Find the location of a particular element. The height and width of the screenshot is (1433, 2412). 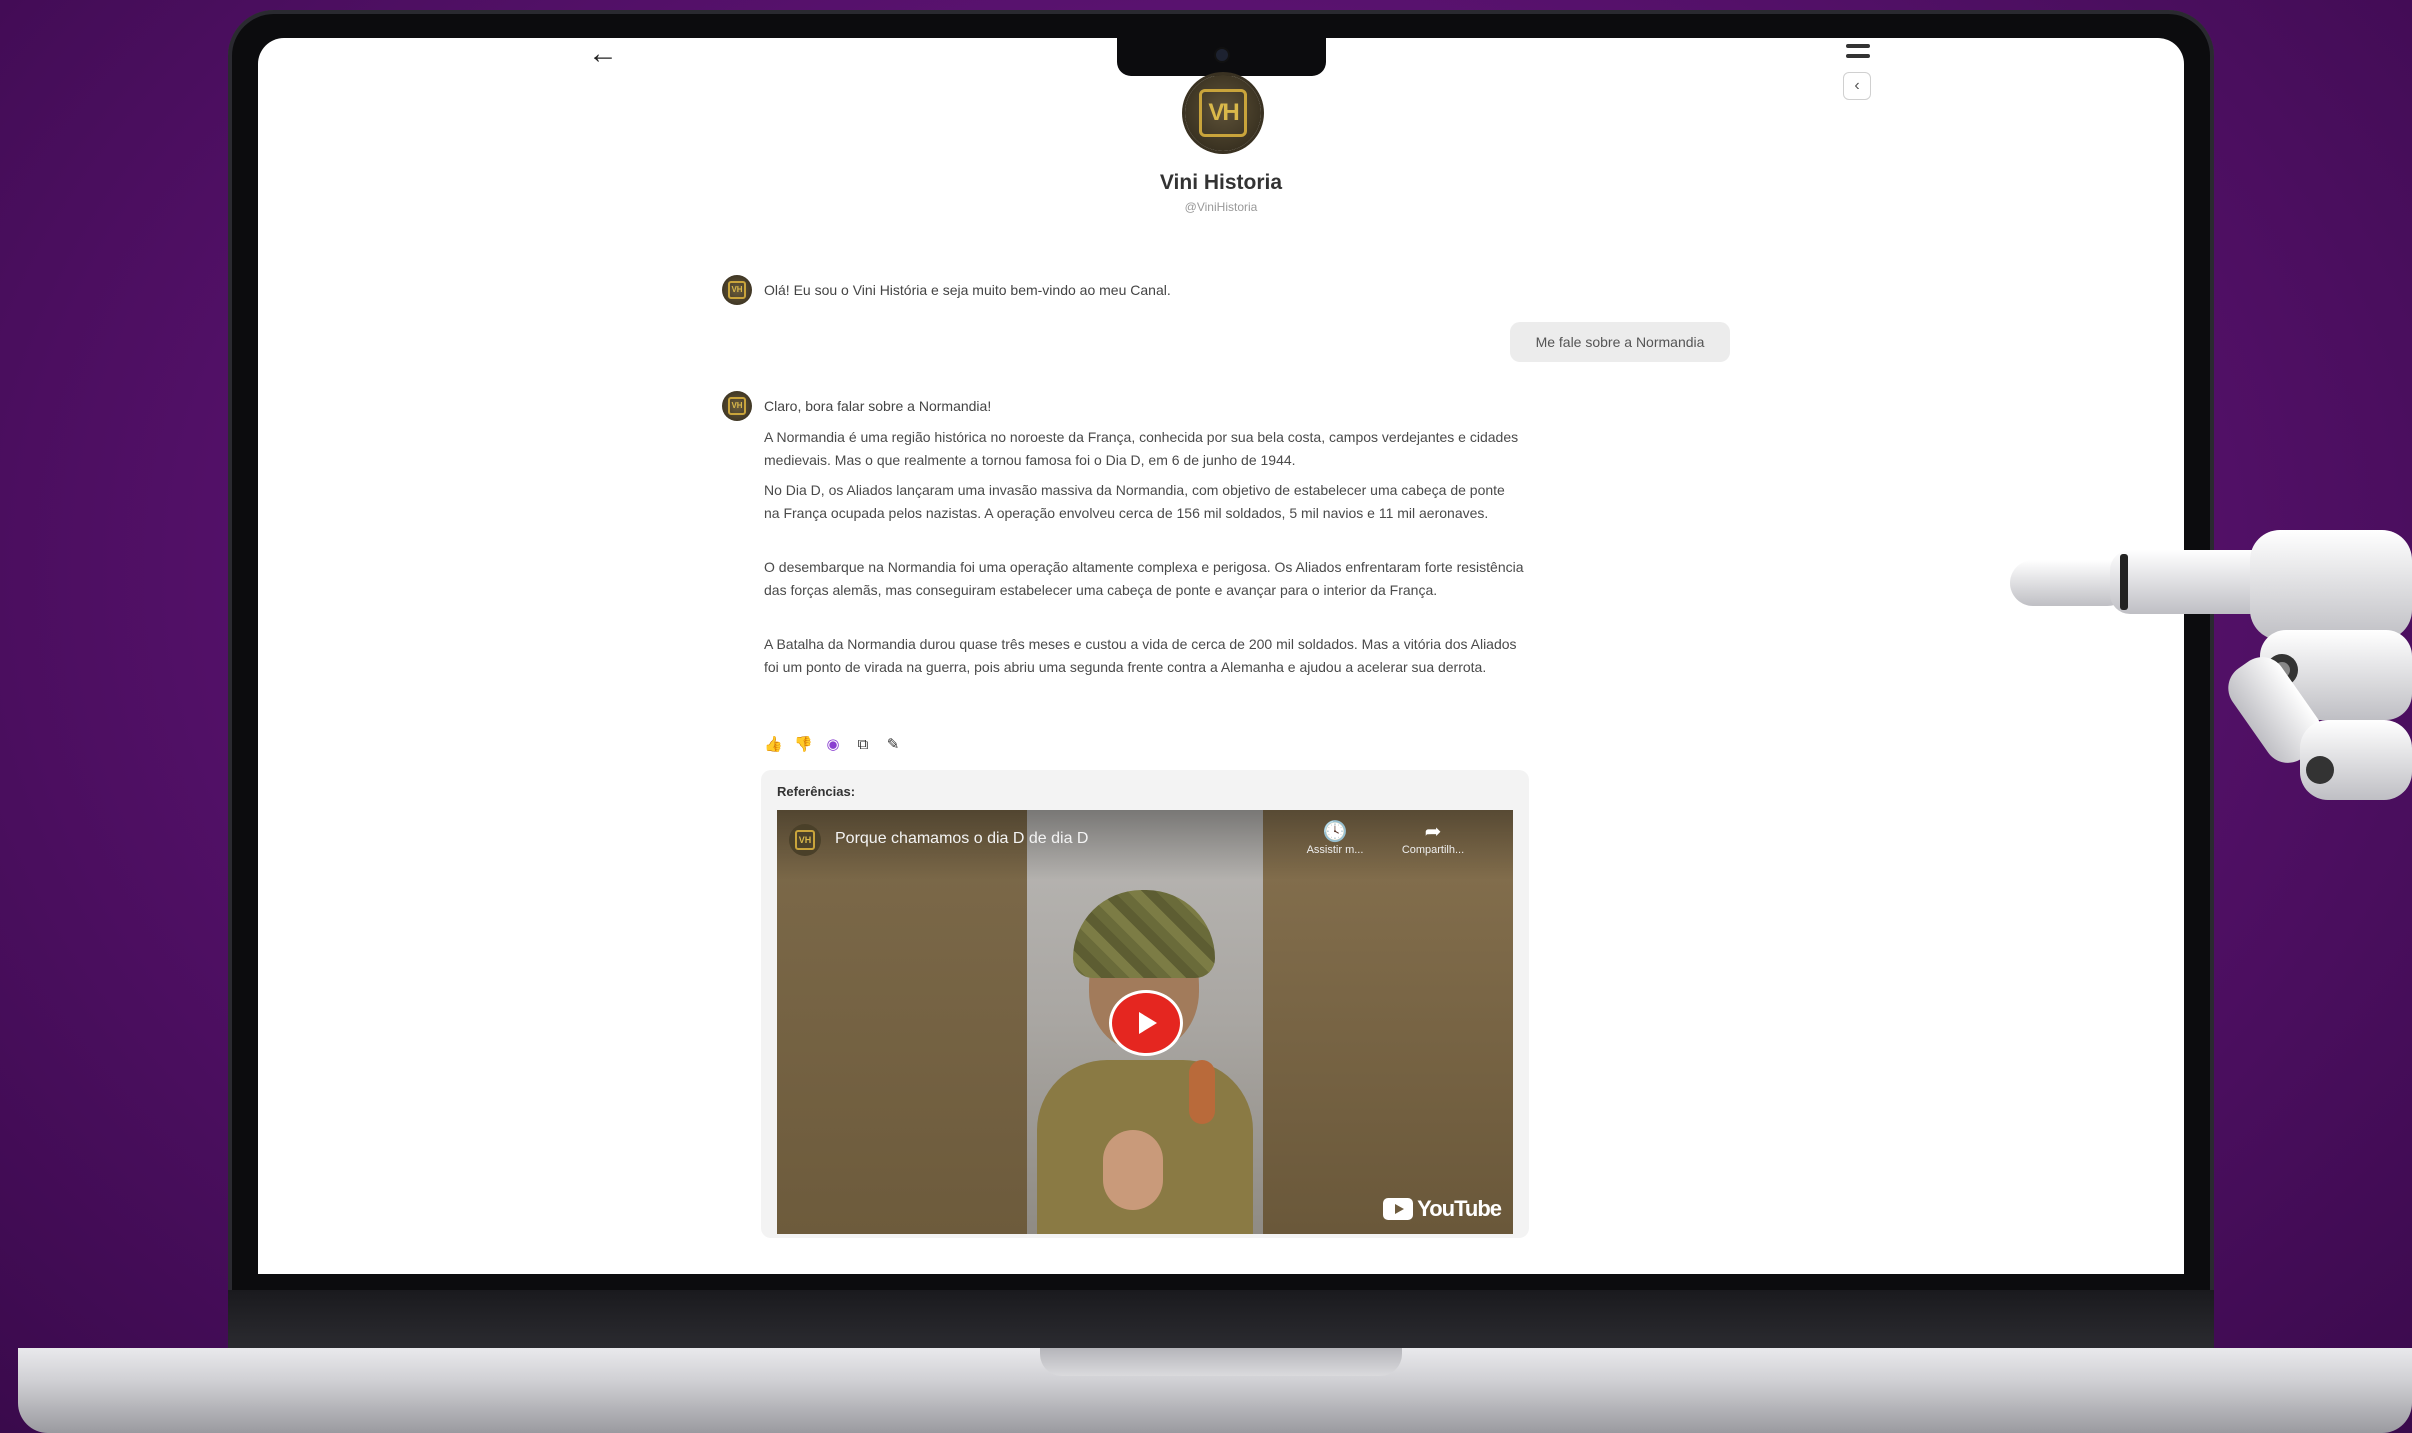

chevron-left-icon: ‹ is located at coordinates (1857, 86).